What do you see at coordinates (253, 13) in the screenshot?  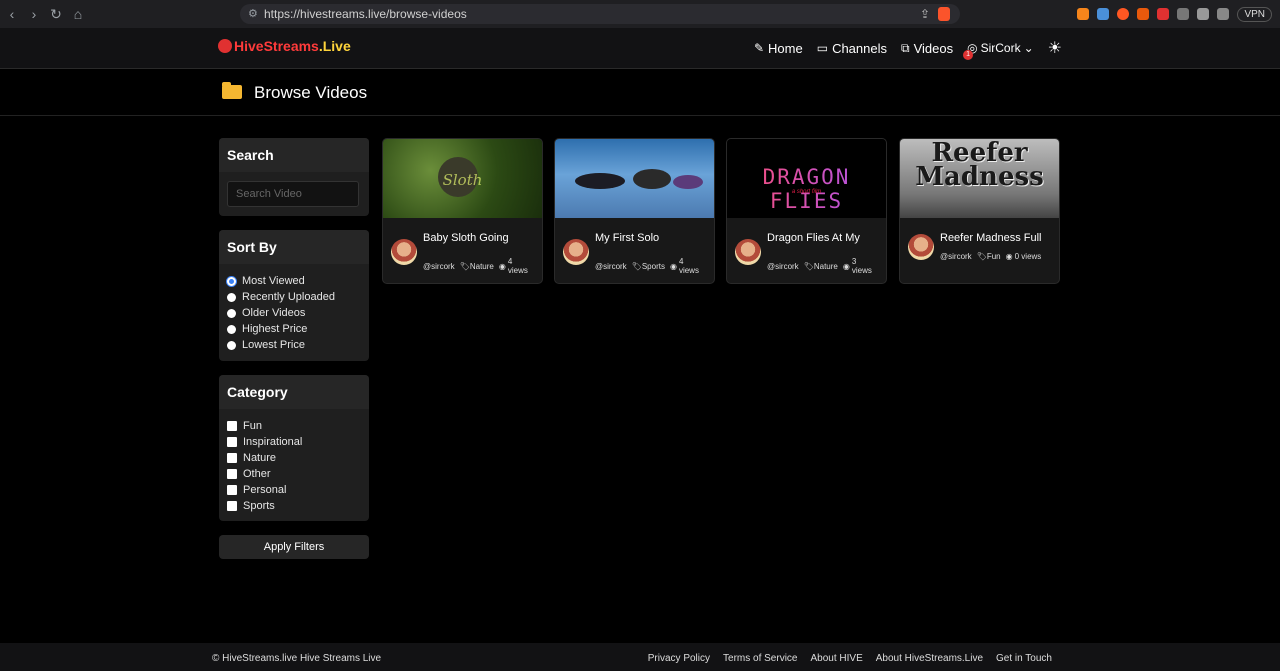 I see `site-settings-icon: ⚙` at bounding box center [253, 13].